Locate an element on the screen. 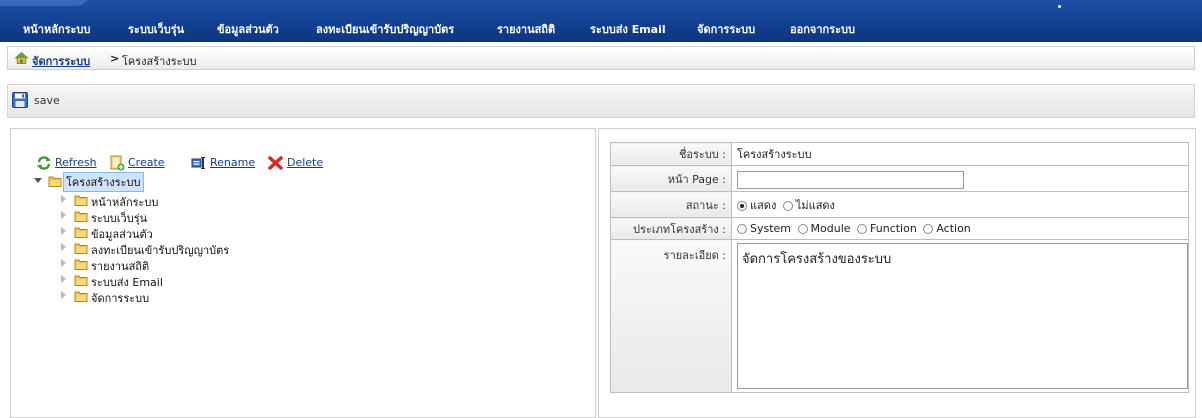 Image resolution: width=1202 pixels, height=418 pixels. refresh-icon is located at coordinates (44, 163).